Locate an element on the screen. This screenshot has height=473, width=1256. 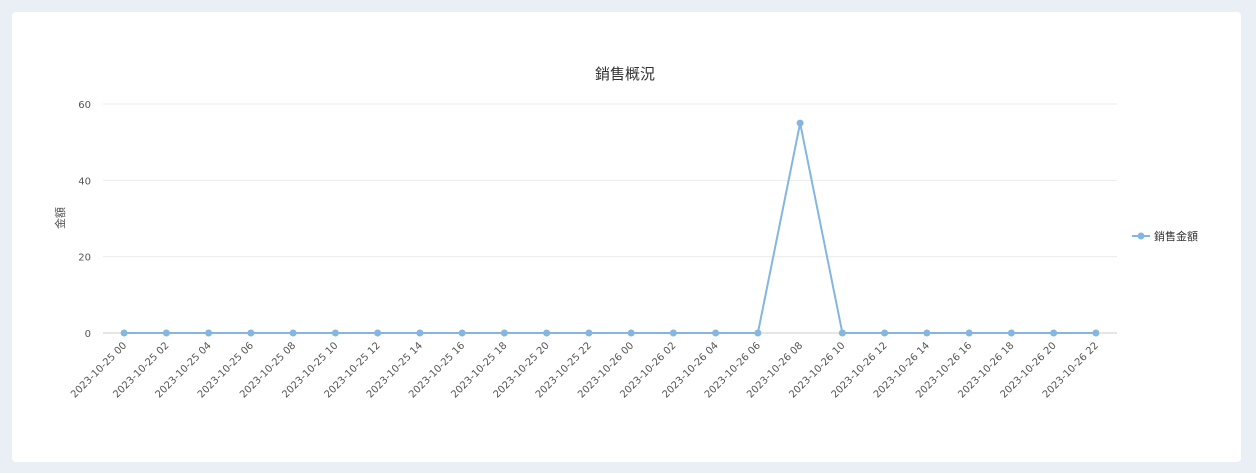
y-tick-label: 60 is located at coordinates (84, 105).